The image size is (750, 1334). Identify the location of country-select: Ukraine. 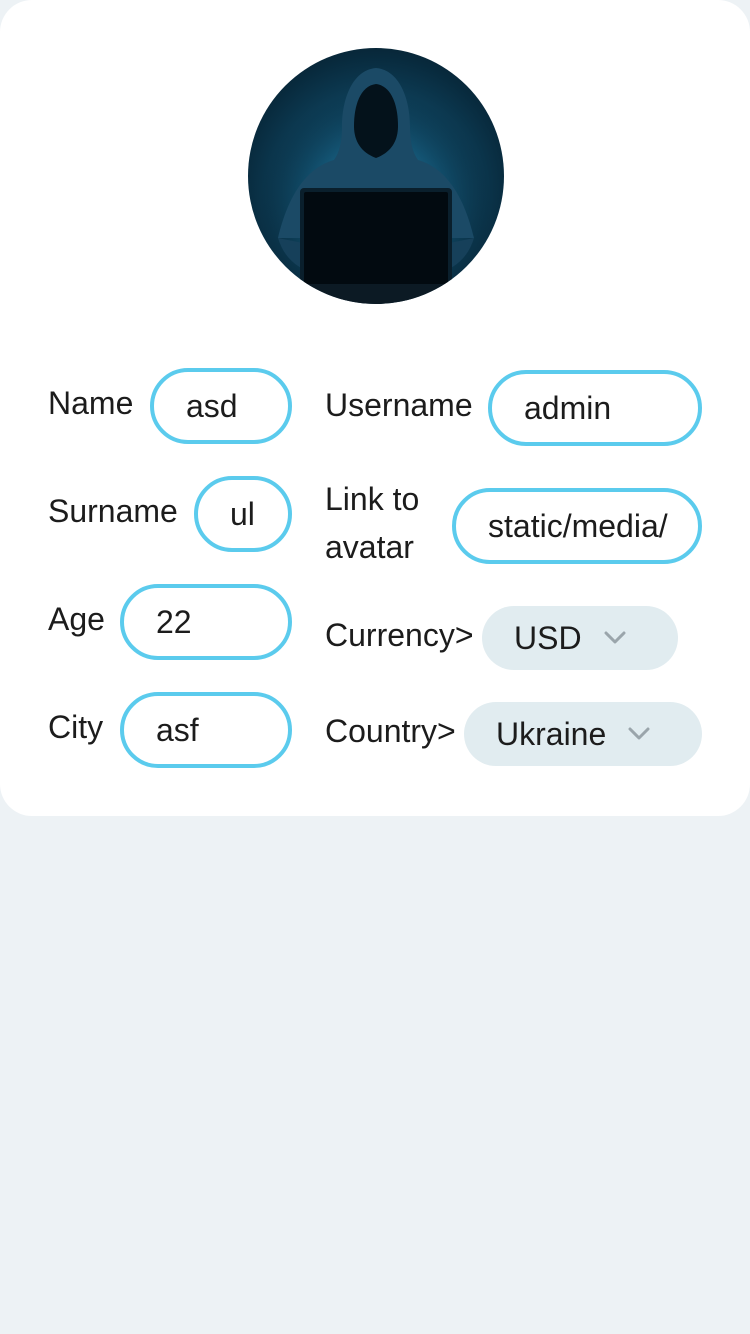
(583, 734).